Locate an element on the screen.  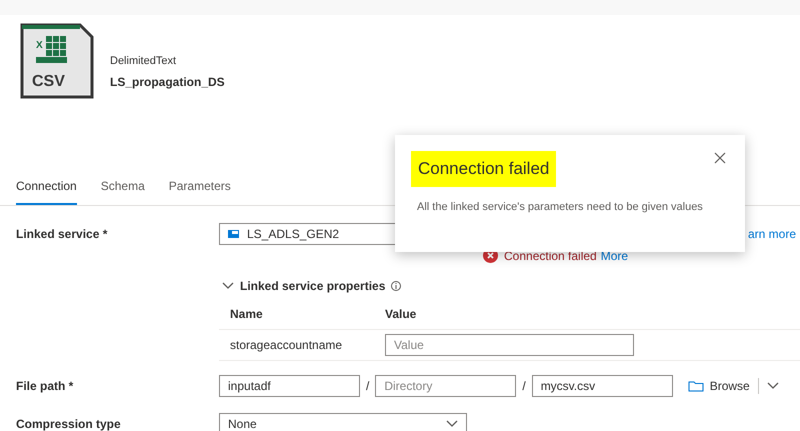
error-message: Connection failed is located at coordinates (550, 255).